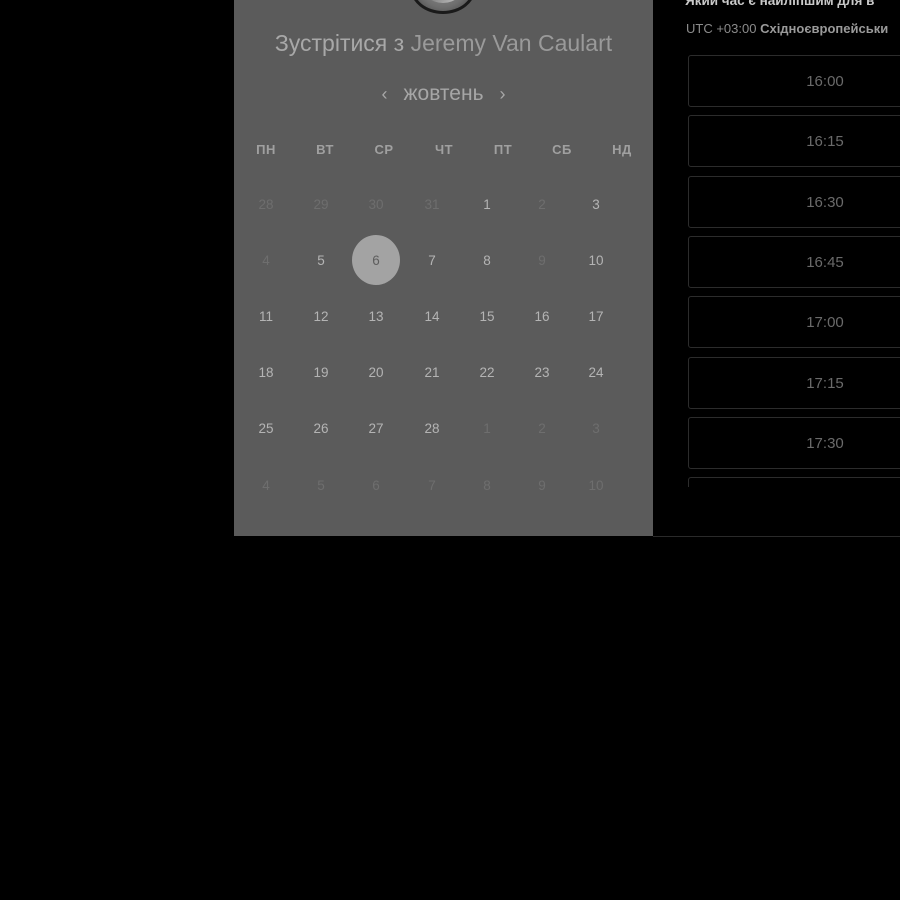 The width and height of the screenshot is (900, 900). Describe the element at coordinates (794, 81) in the screenshot. I see `time-slot-button: 16:00` at that location.